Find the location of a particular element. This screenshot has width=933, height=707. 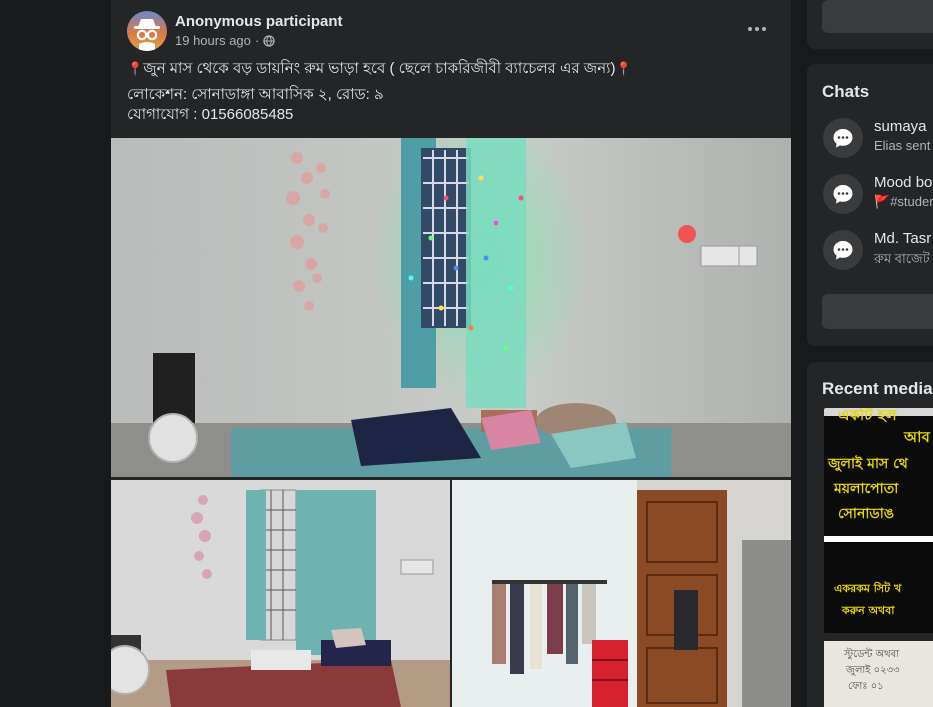

media-text: সোনাডাঙ is located at coordinates (866, 514).